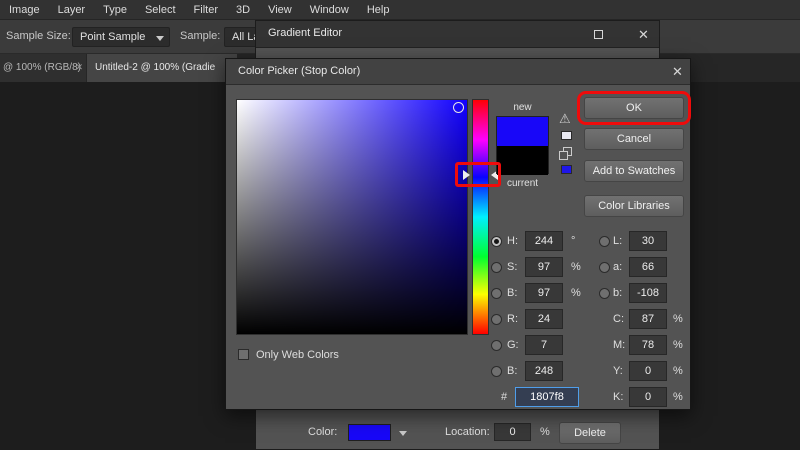 The image size is (800, 450). Describe the element at coordinates (648, 371) in the screenshot. I see `y-input` at that location.